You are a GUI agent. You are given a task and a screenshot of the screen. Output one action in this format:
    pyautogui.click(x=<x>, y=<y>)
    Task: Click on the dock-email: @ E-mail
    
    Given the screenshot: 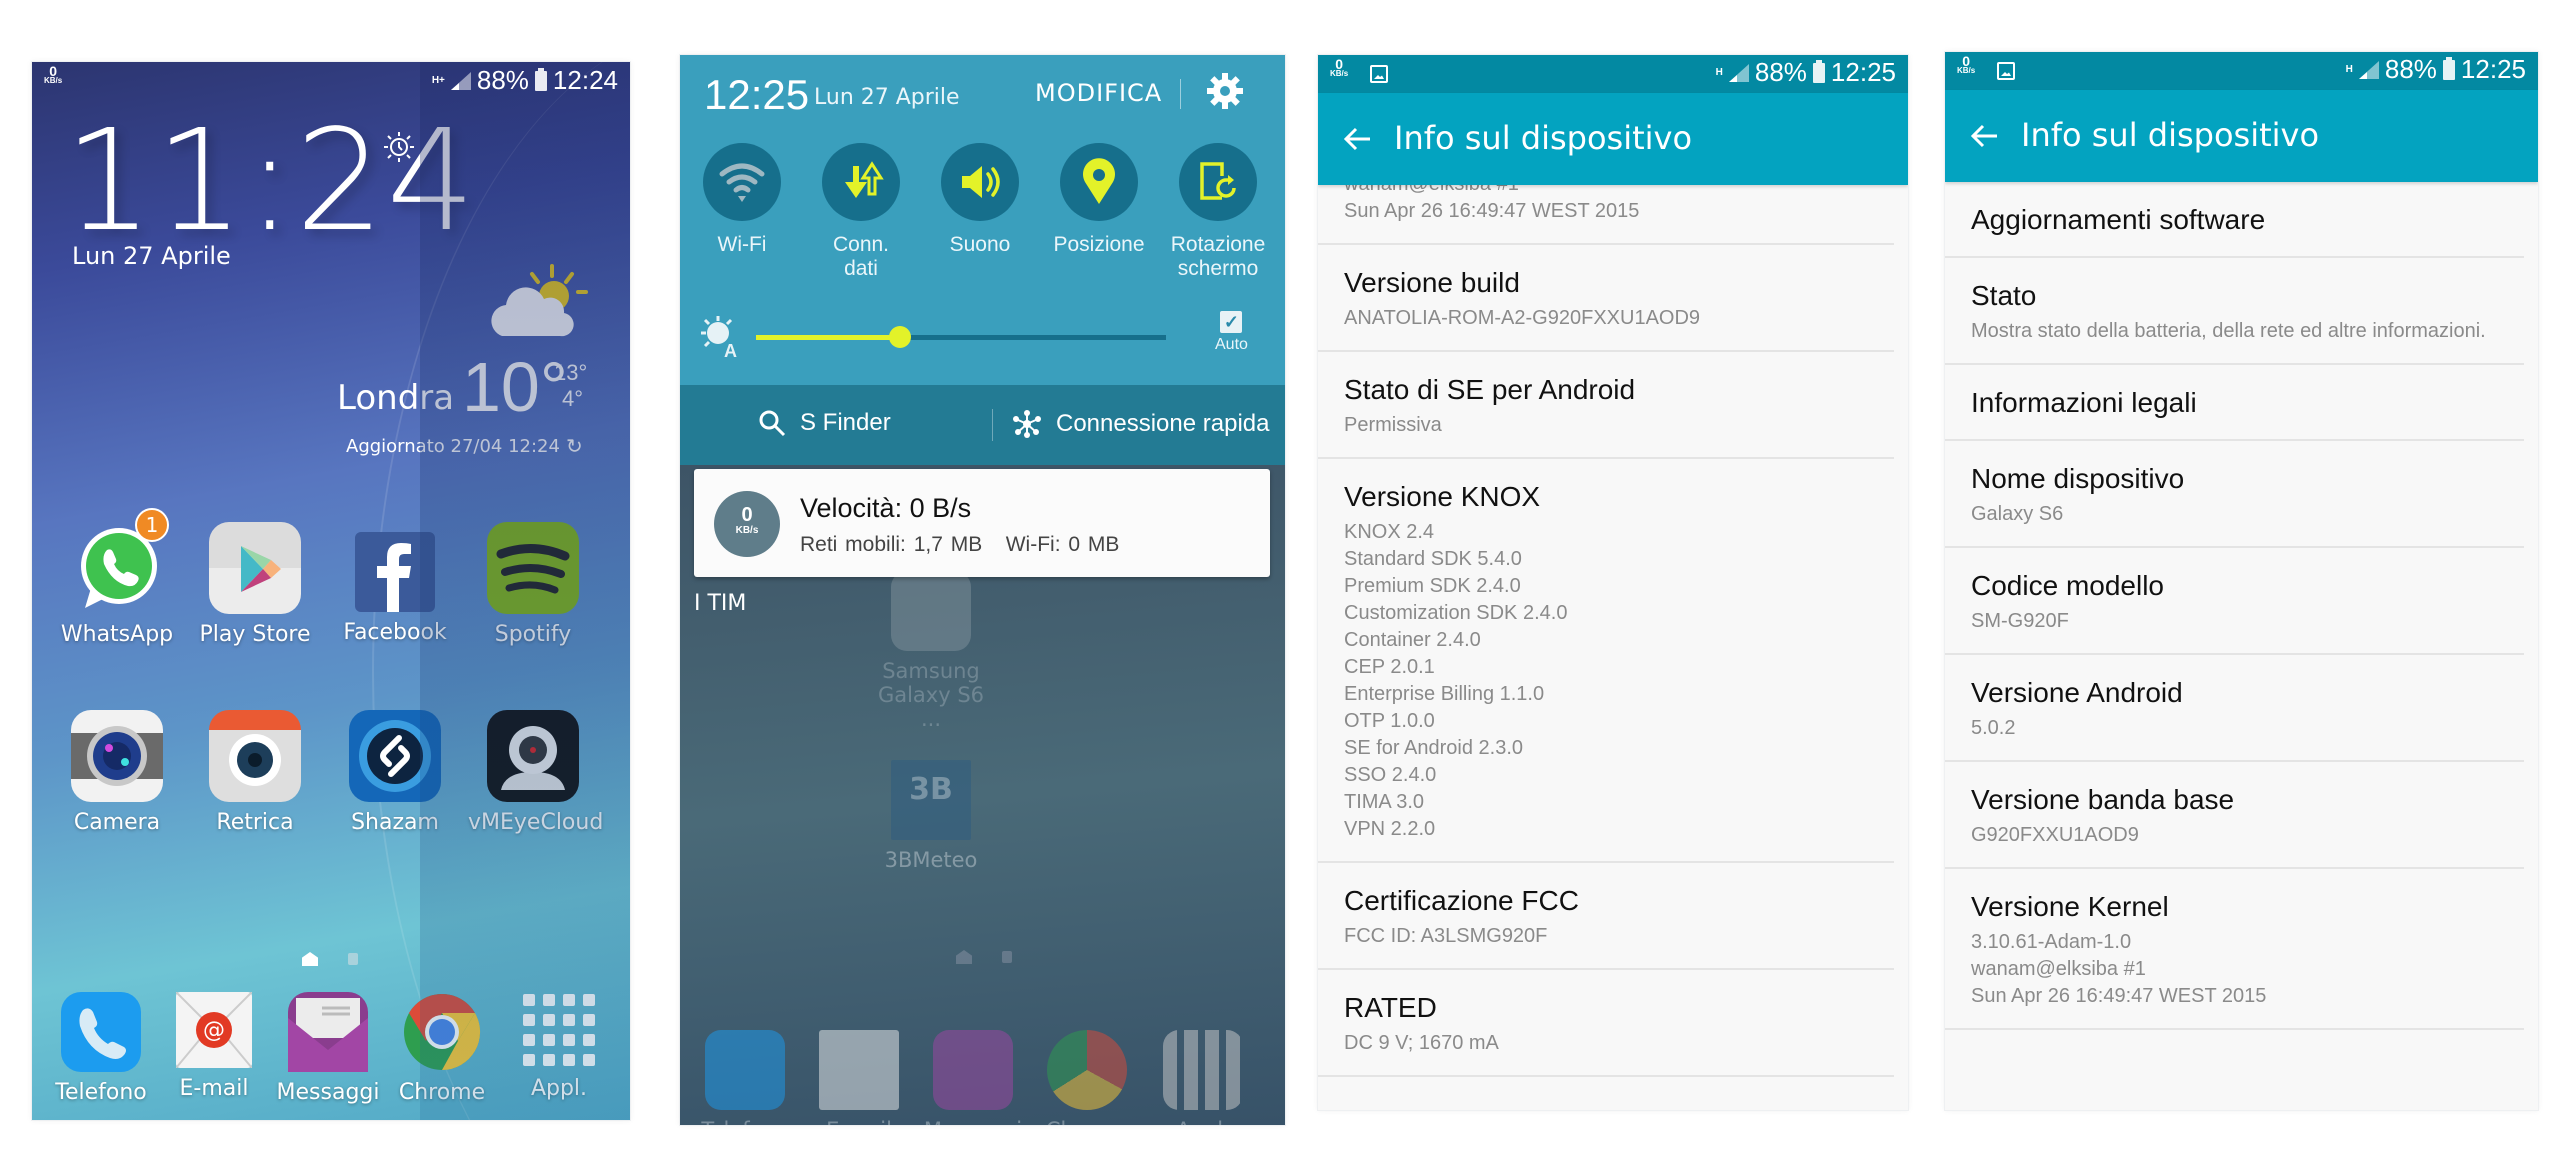 What is the action you would take?
    pyautogui.click(x=214, y=1046)
    